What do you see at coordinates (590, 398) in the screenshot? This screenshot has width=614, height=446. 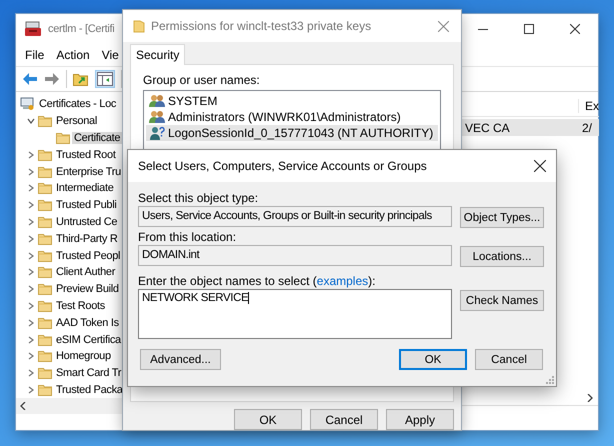 I see `scroll-right-icon` at bounding box center [590, 398].